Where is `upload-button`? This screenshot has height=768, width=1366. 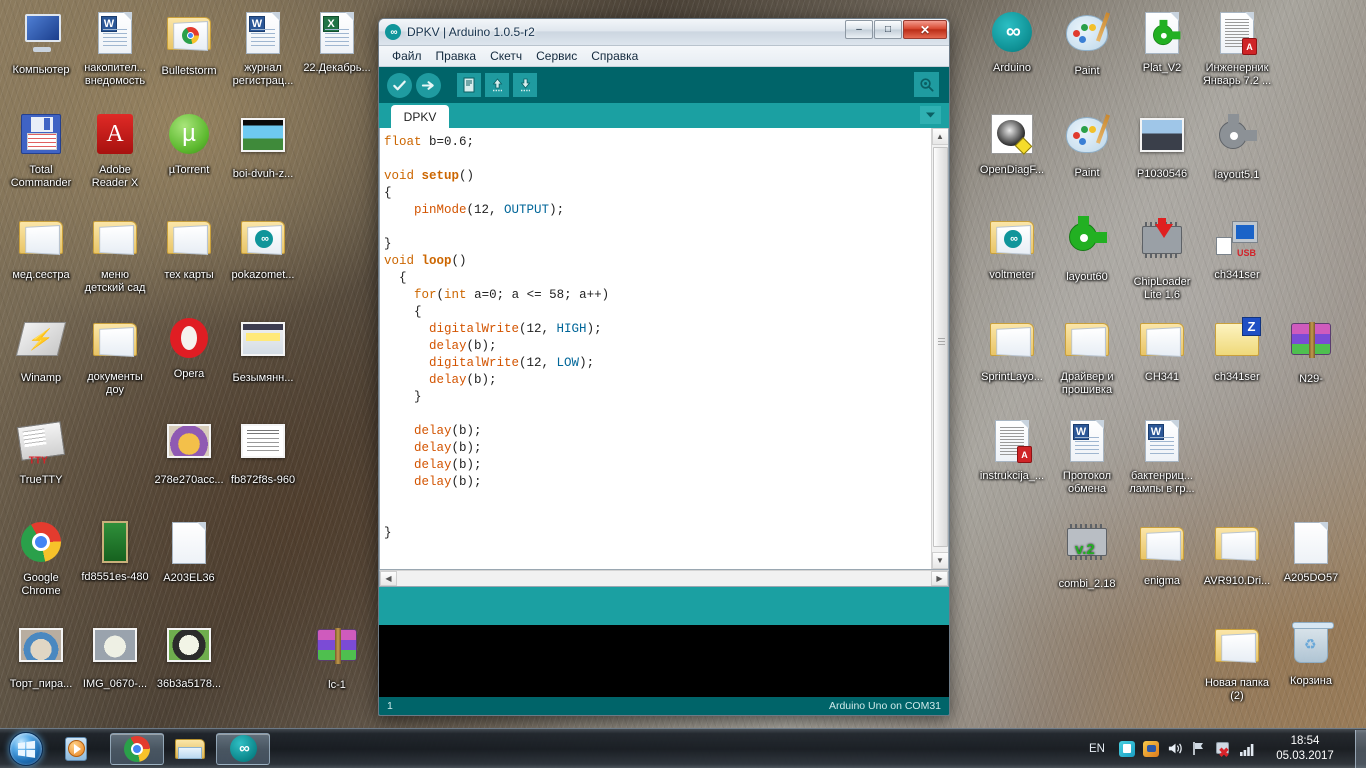 upload-button is located at coordinates (428, 85).